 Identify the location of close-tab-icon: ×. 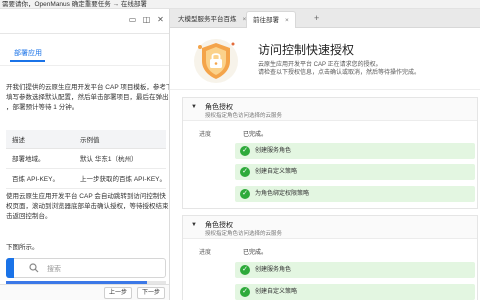
(287, 20).